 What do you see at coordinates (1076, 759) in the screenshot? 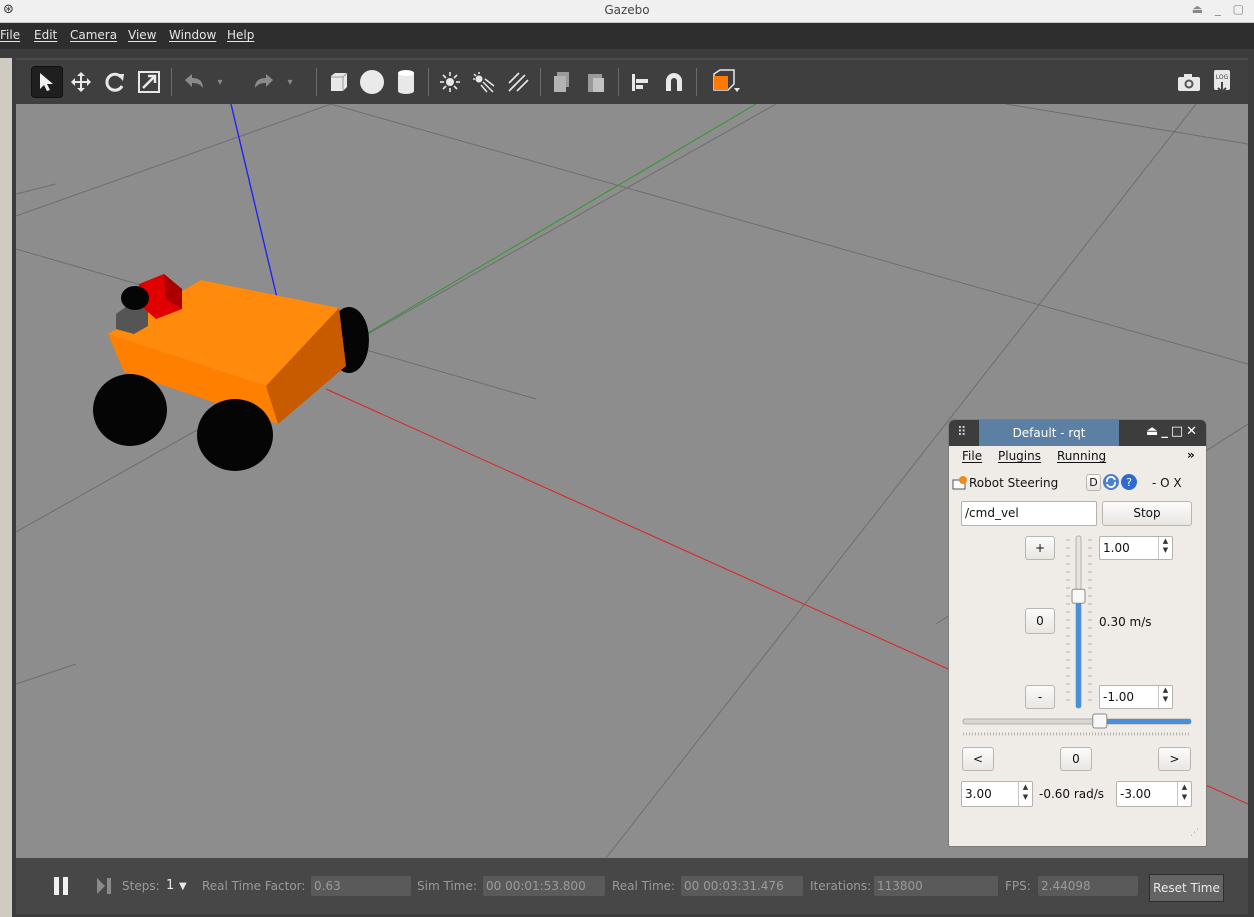
I see `zero-angular-button: 0` at bounding box center [1076, 759].